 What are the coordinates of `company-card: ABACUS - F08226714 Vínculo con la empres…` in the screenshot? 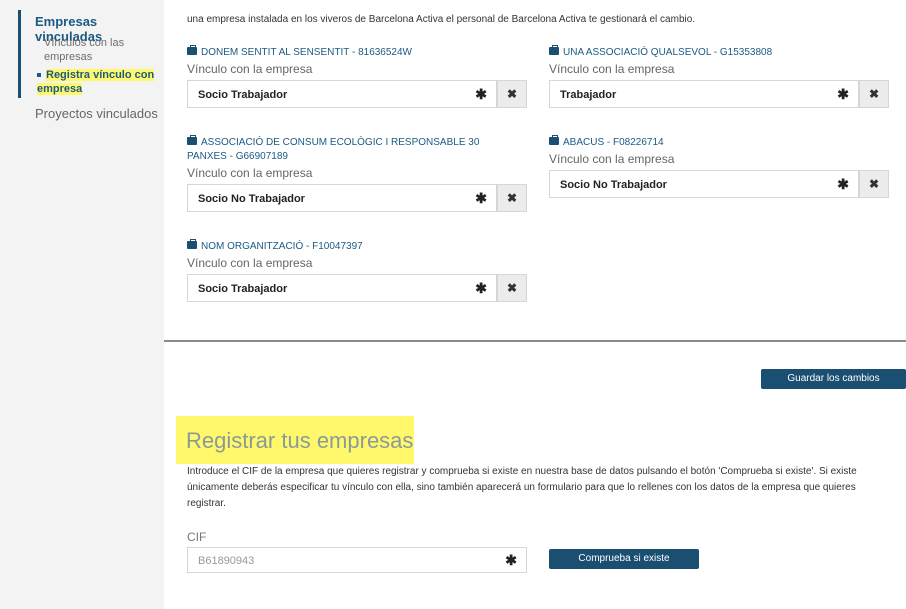 It's located at (719, 166).